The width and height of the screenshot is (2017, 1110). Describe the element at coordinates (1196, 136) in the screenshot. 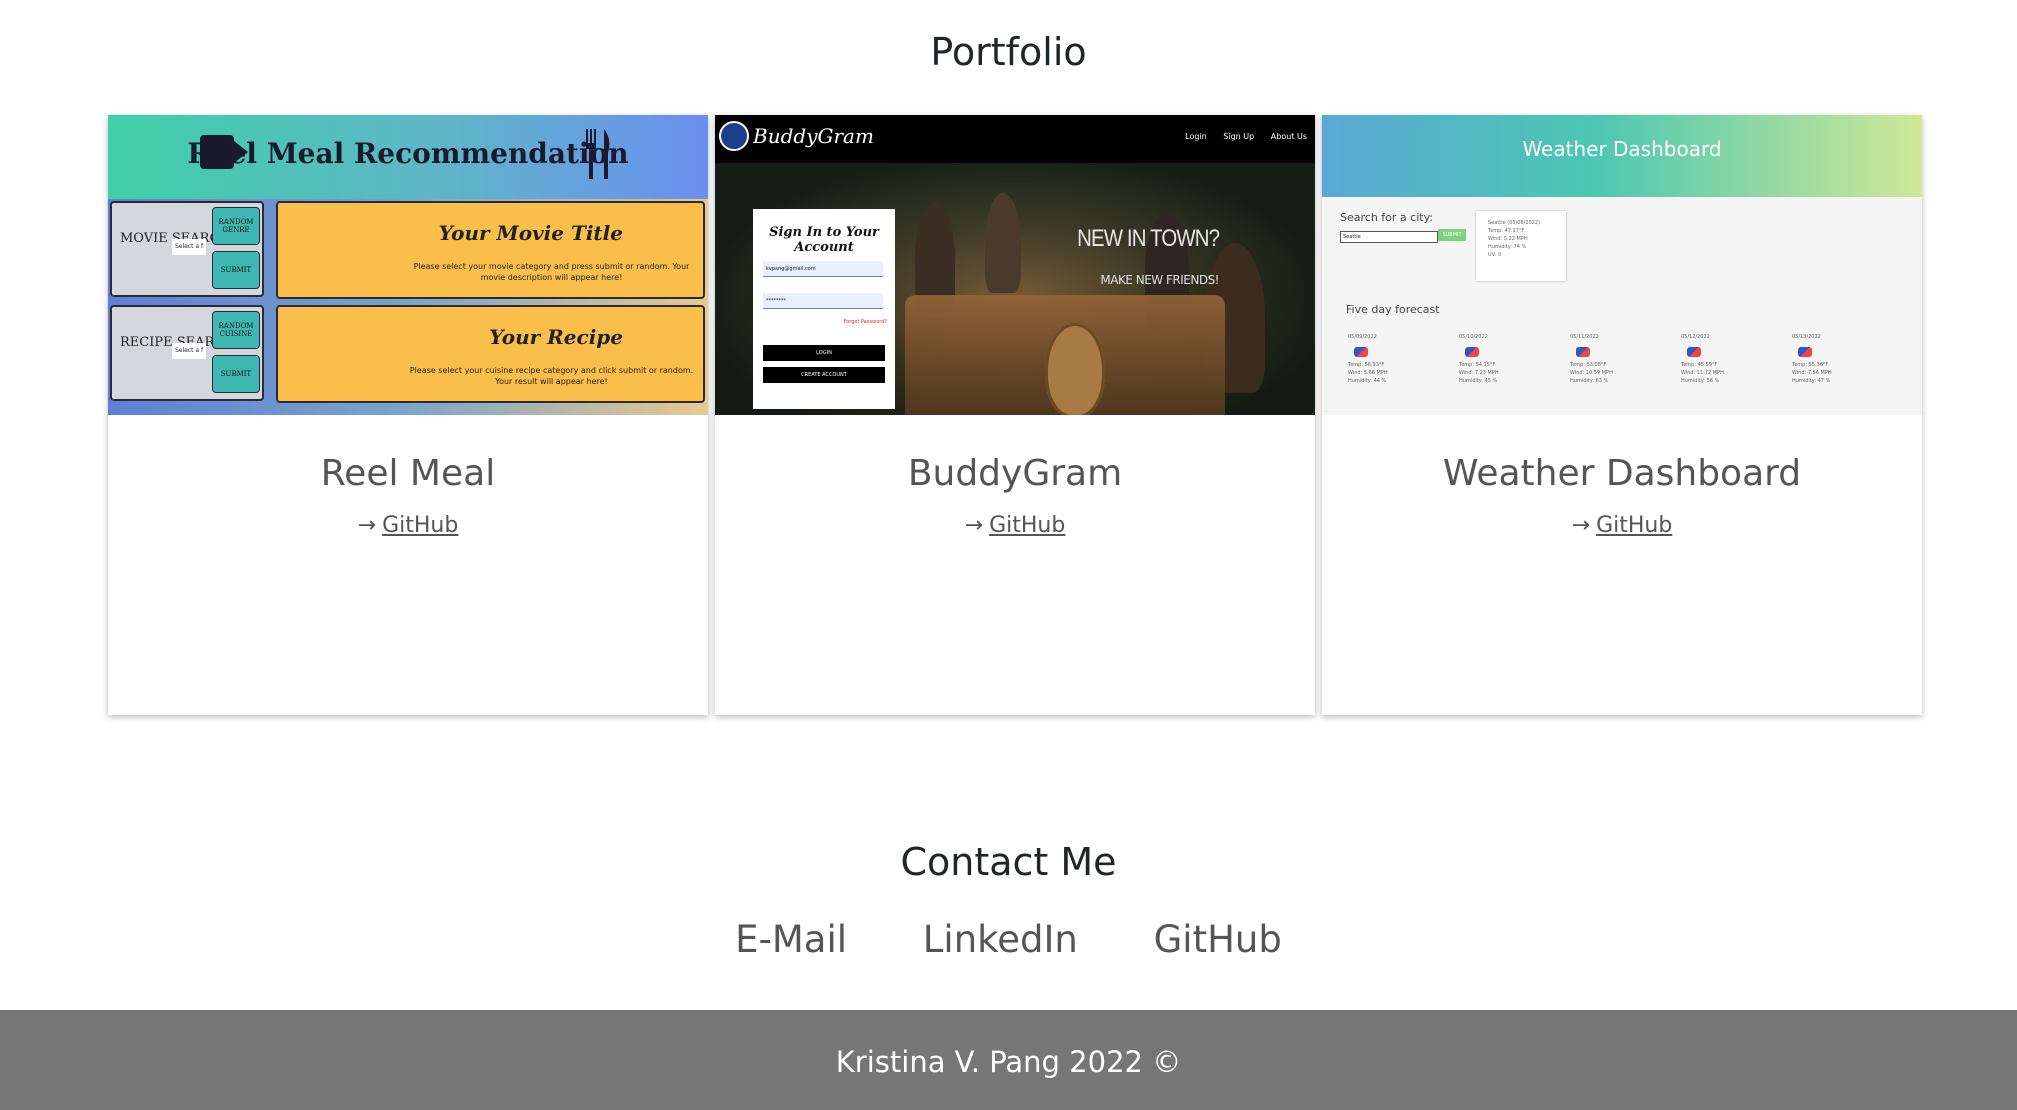

I see `nav-login: Login` at that location.